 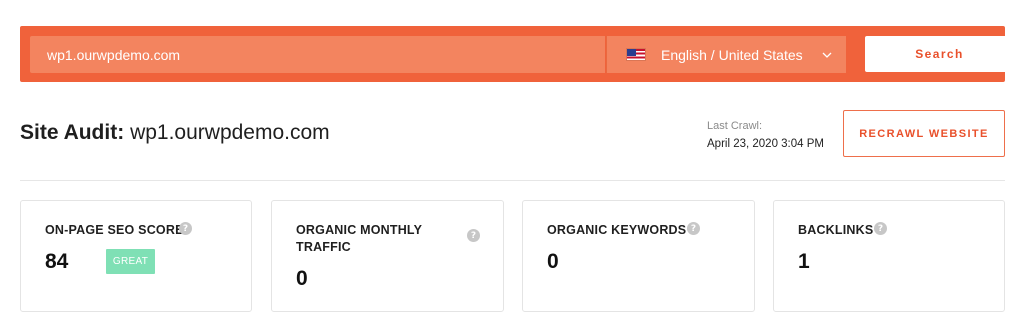 What do you see at coordinates (387, 256) in the screenshot?
I see `organic-traffic-card: ORGANIC MONTHLY TRAFFIC ? 0` at bounding box center [387, 256].